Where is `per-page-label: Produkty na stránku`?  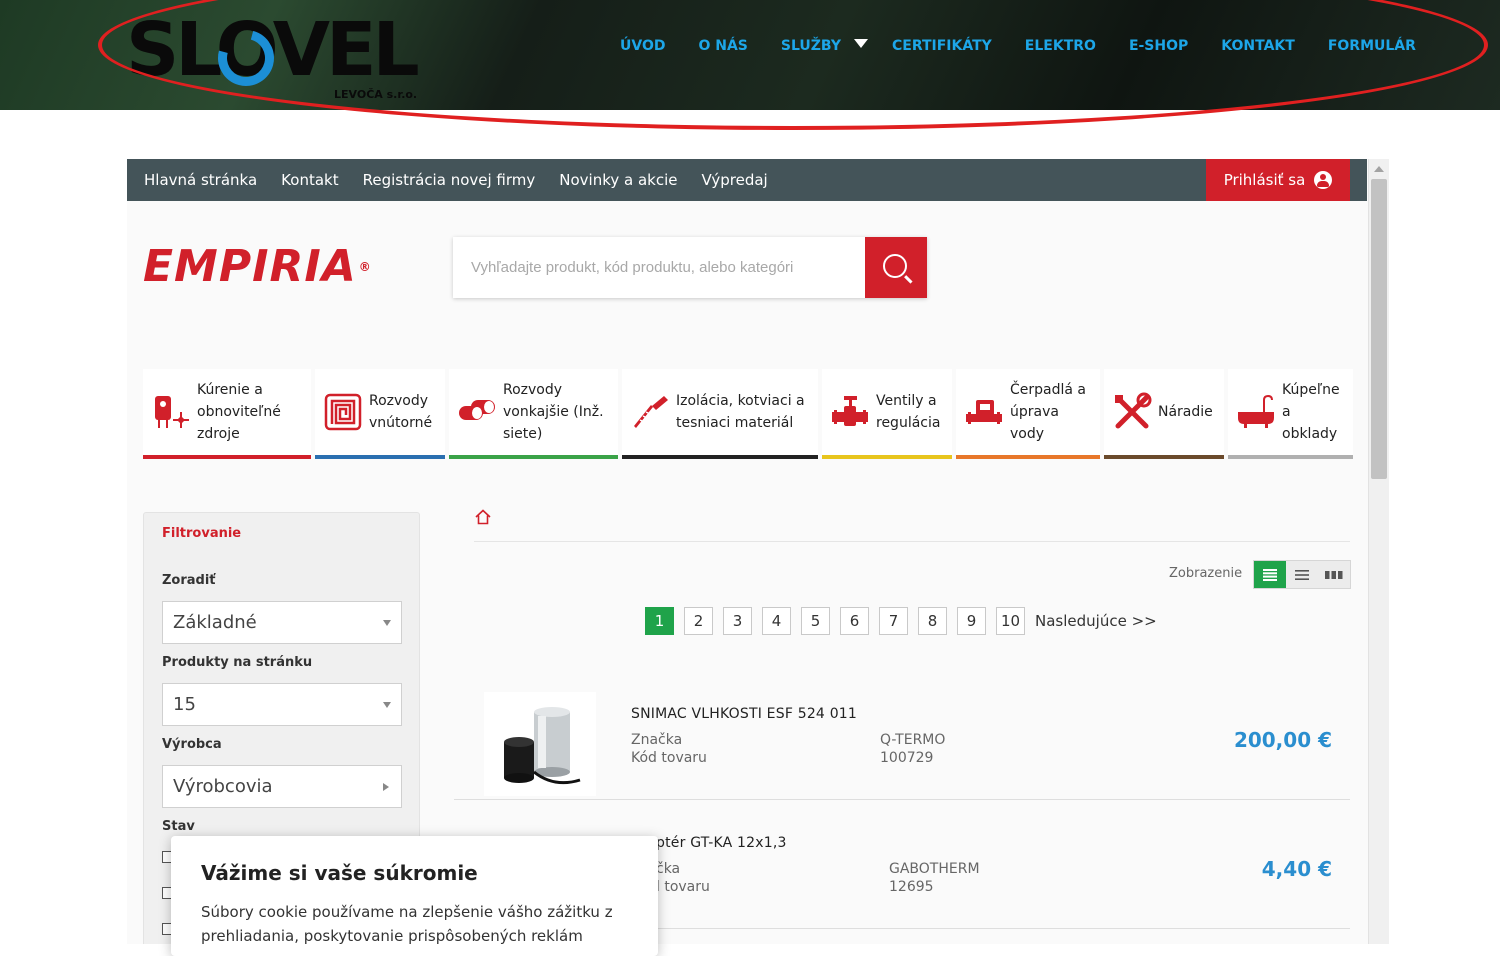 per-page-label: Produkty na stránku is located at coordinates (237, 662).